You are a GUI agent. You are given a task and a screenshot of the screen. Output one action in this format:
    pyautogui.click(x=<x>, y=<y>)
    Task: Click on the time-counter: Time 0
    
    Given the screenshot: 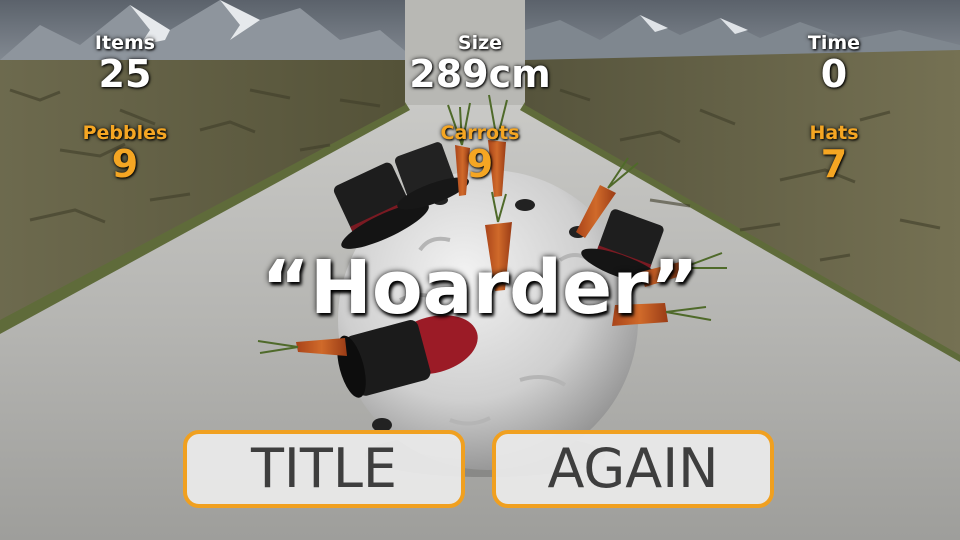 What is the action you would take?
    pyautogui.click(x=834, y=63)
    